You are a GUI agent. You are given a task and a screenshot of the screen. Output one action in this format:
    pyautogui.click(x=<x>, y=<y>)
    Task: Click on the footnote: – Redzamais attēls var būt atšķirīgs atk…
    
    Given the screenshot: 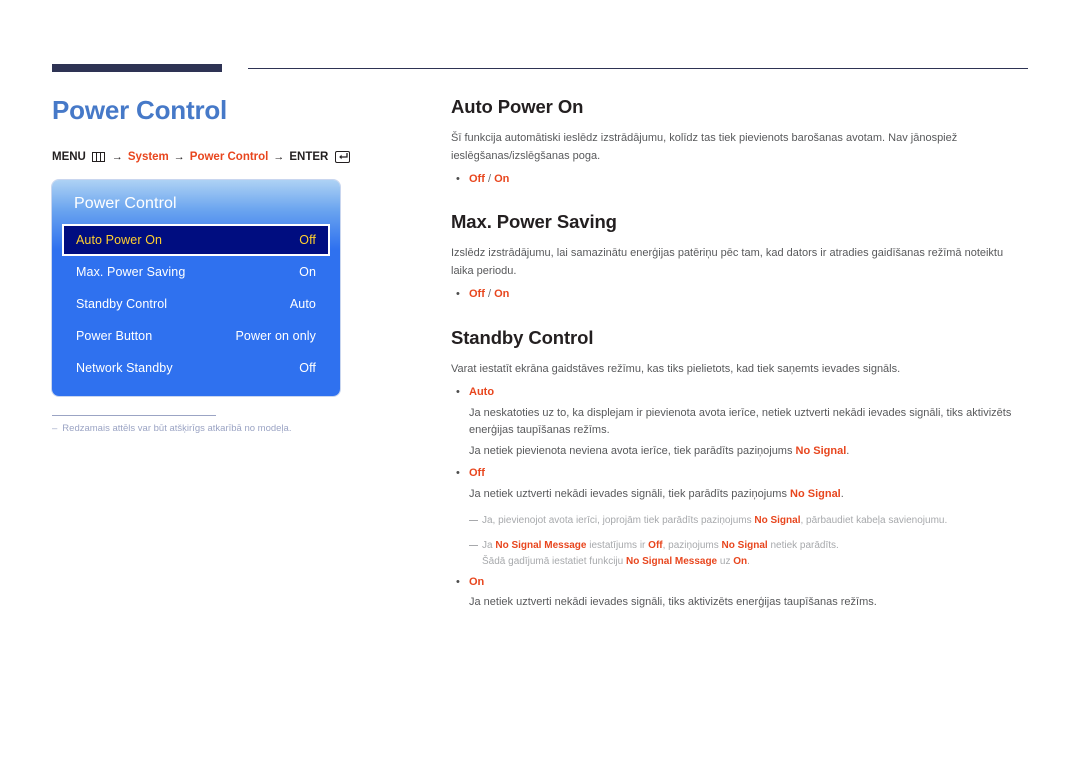 What is the action you would take?
    pyautogui.click(x=176, y=429)
    